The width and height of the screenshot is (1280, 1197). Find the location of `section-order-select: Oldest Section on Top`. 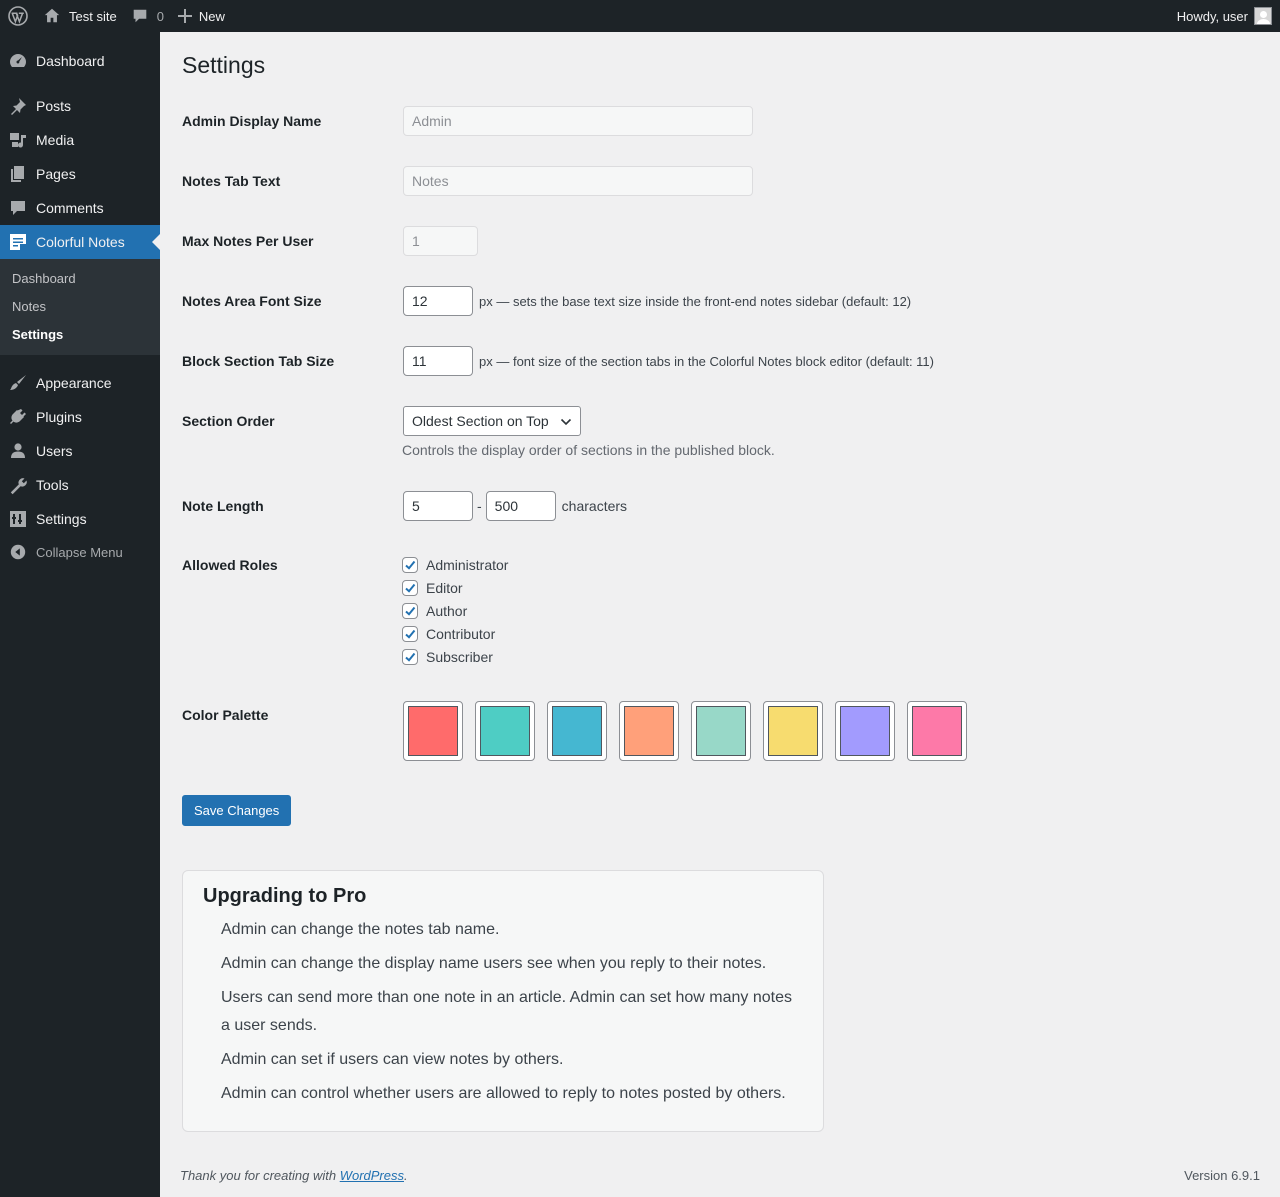

section-order-select: Oldest Section on Top is located at coordinates (492, 421).